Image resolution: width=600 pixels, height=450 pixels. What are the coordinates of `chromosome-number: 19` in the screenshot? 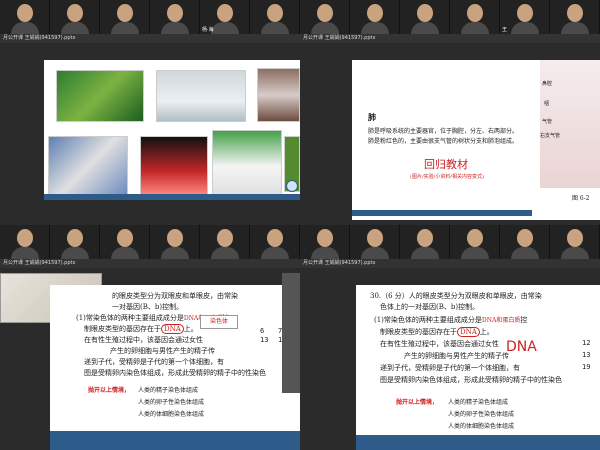 It's located at (586, 367).